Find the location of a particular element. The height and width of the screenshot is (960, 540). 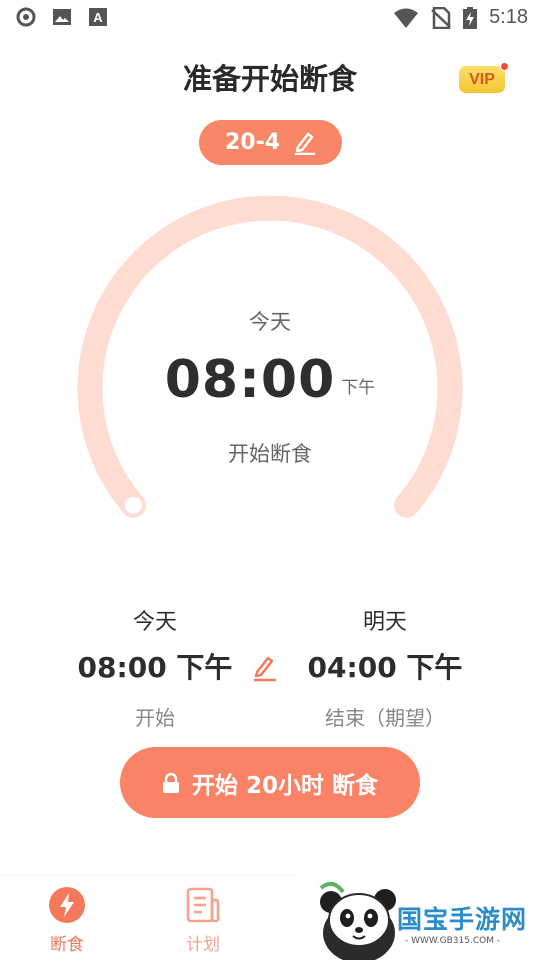

end-label: 结束（期望） is located at coordinates (385, 718).